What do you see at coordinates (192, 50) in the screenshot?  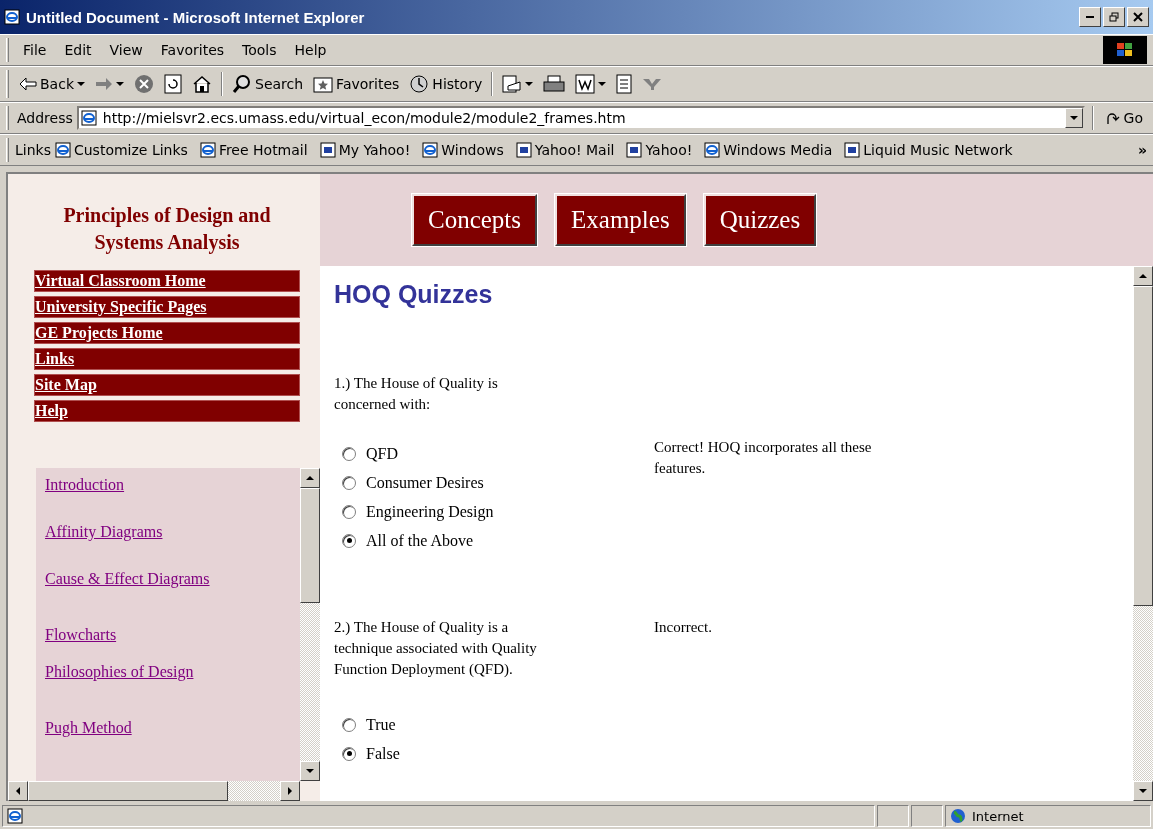 I see `menu-item: Favorites` at bounding box center [192, 50].